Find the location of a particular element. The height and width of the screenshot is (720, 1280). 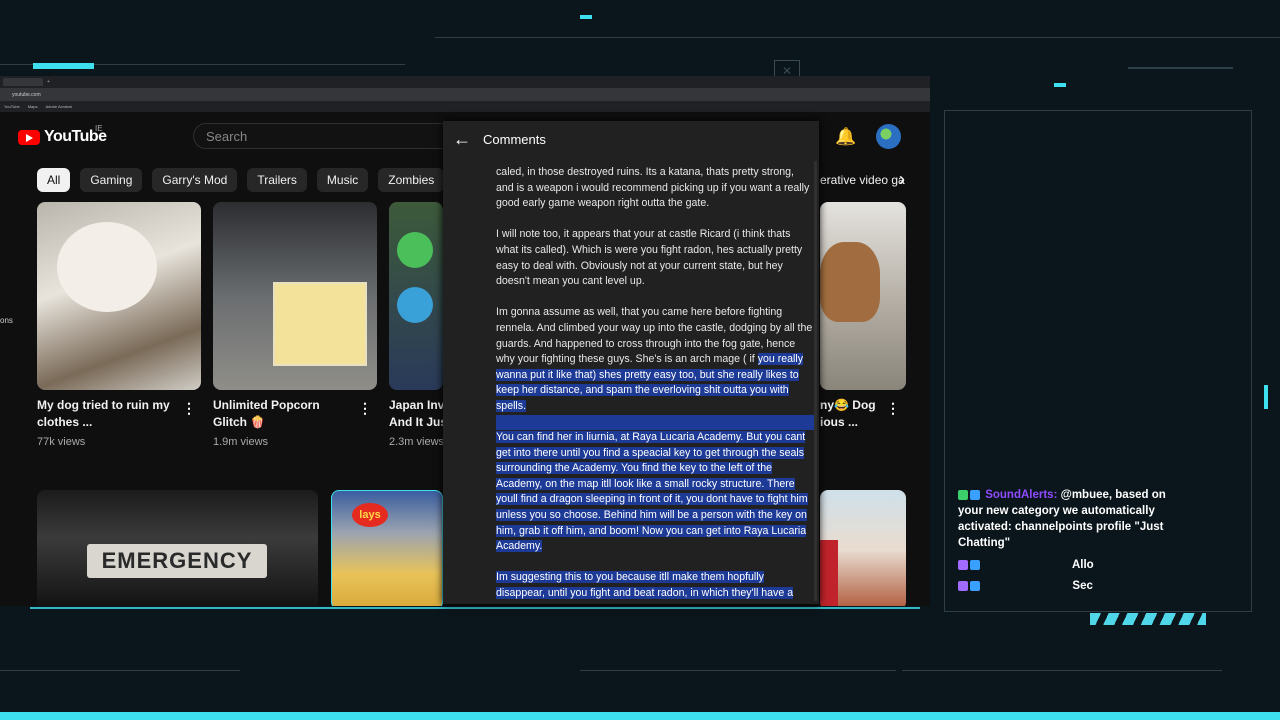

hud-line-right is located at coordinates (1180, 68).